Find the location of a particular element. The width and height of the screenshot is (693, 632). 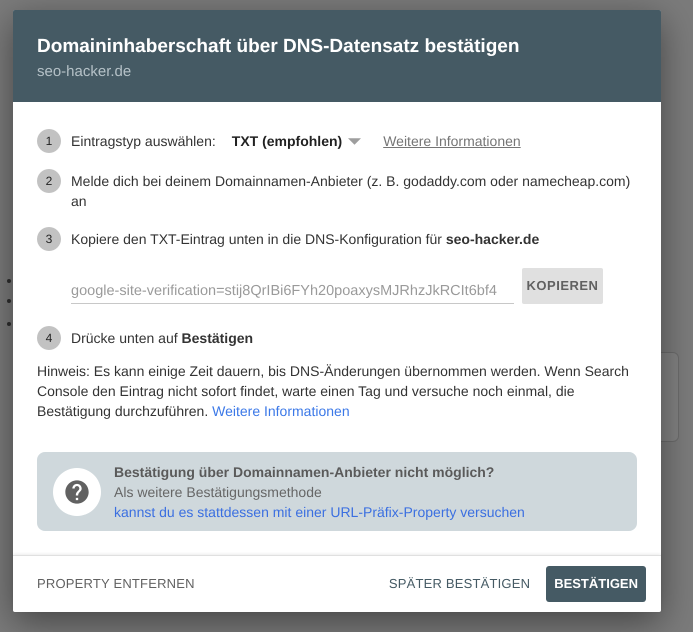

alternative-text: Als weitere Bestätigungsmethode is located at coordinates (218, 492).